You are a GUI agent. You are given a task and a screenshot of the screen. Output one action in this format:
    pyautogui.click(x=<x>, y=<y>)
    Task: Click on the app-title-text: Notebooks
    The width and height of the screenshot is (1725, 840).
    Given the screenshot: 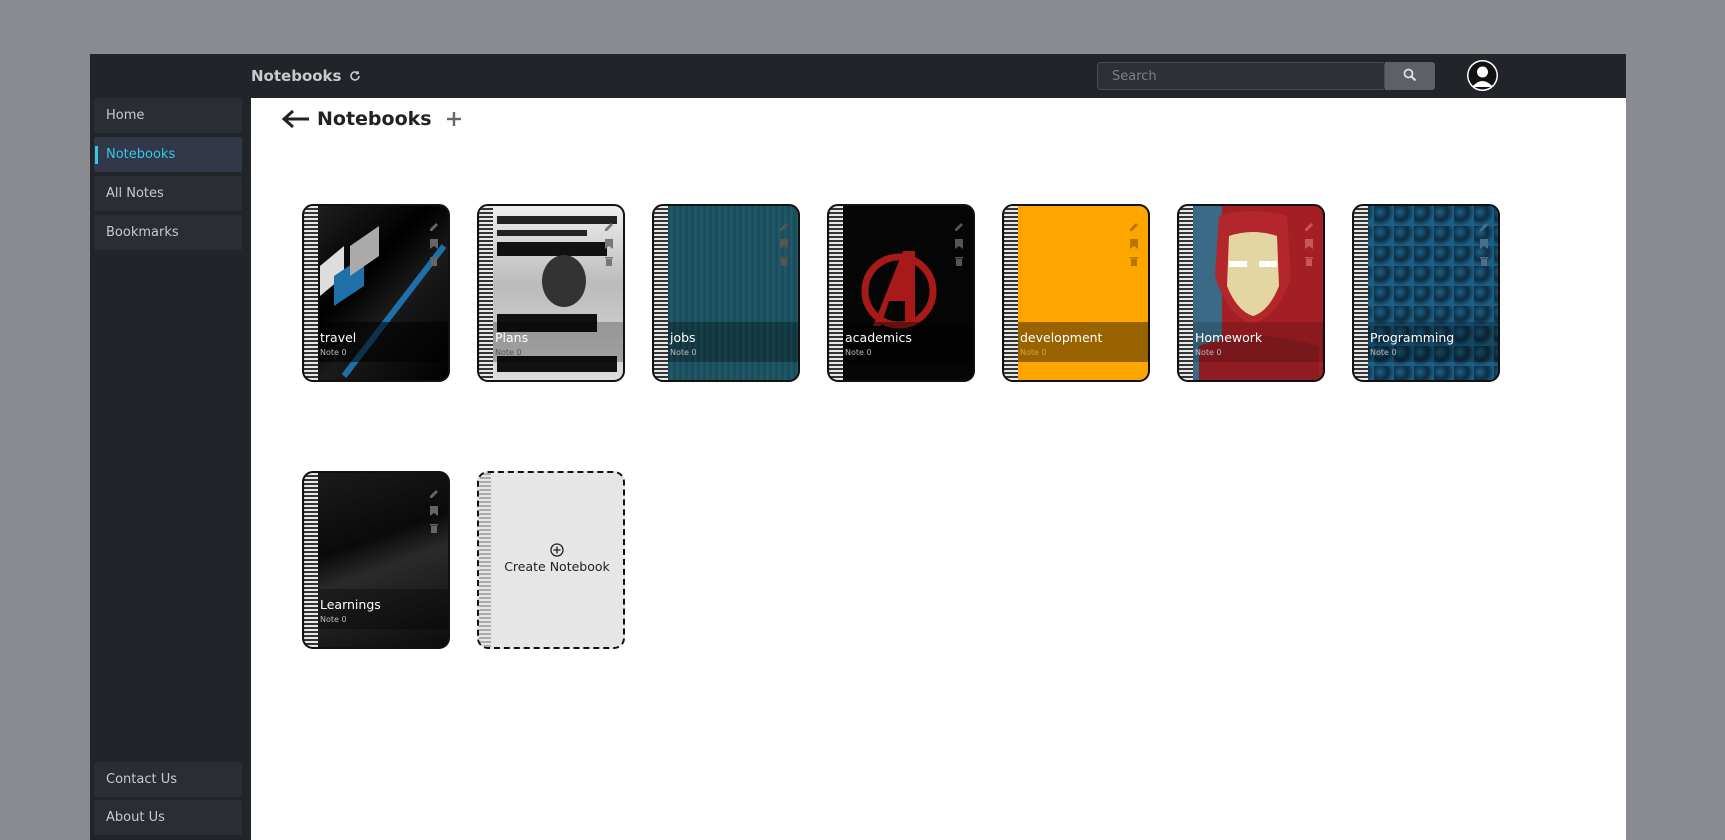 What is the action you would take?
    pyautogui.click(x=296, y=76)
    